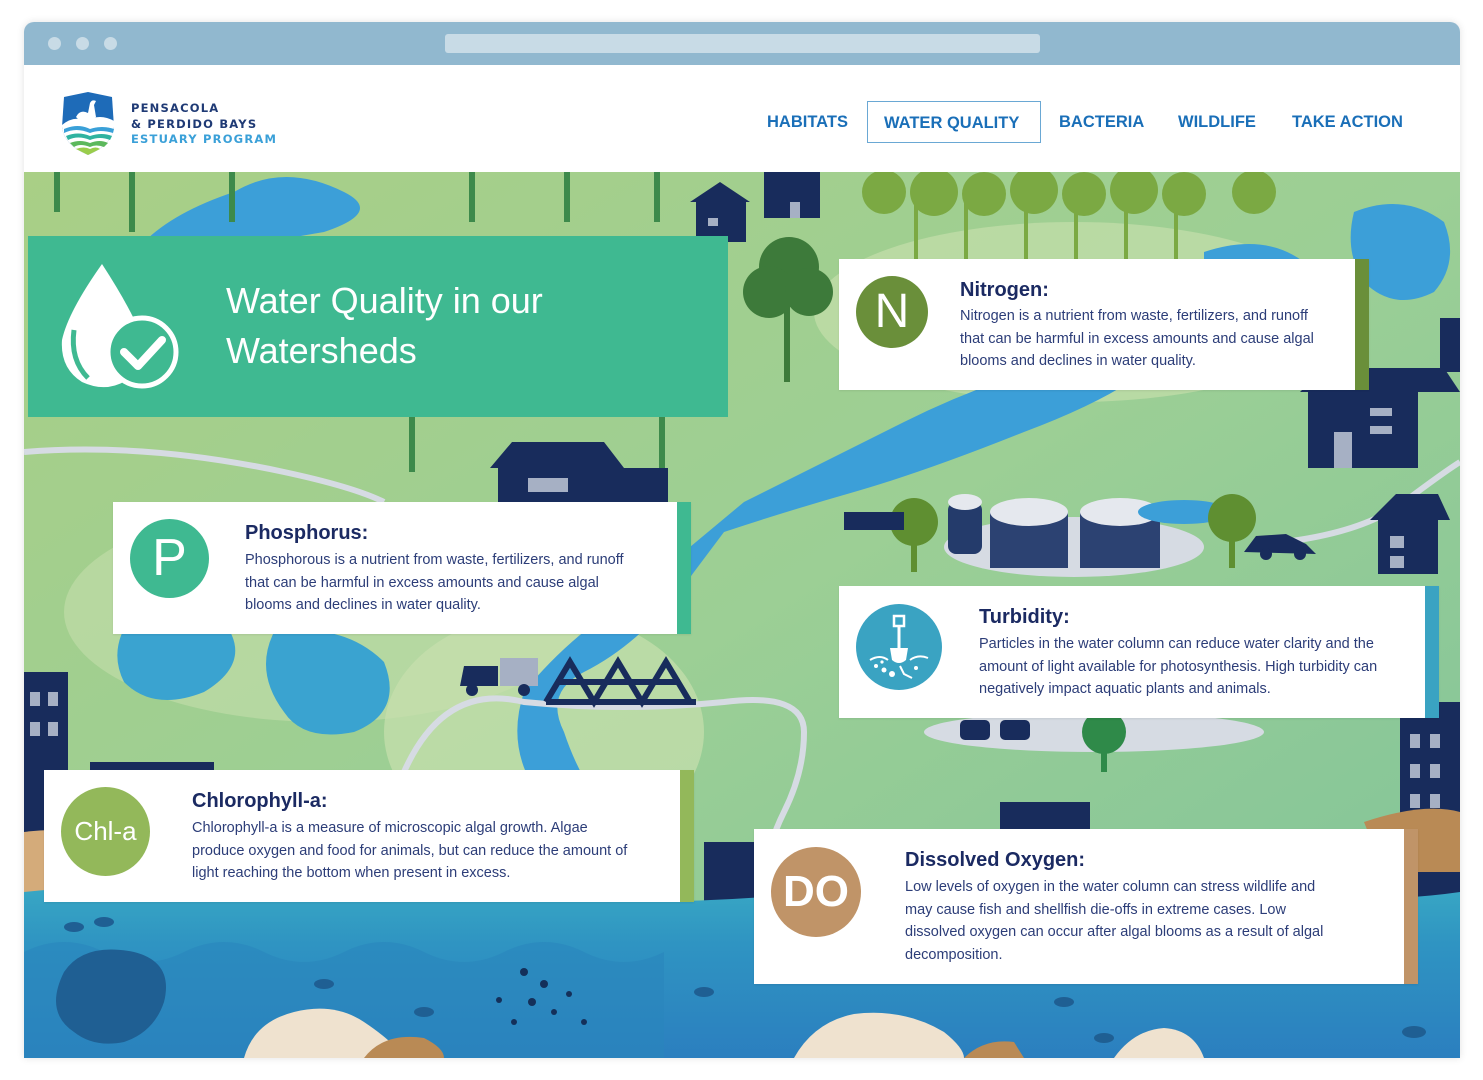 The image size is (1483, 1080). I want to click on address-bar, so click(742, 43).